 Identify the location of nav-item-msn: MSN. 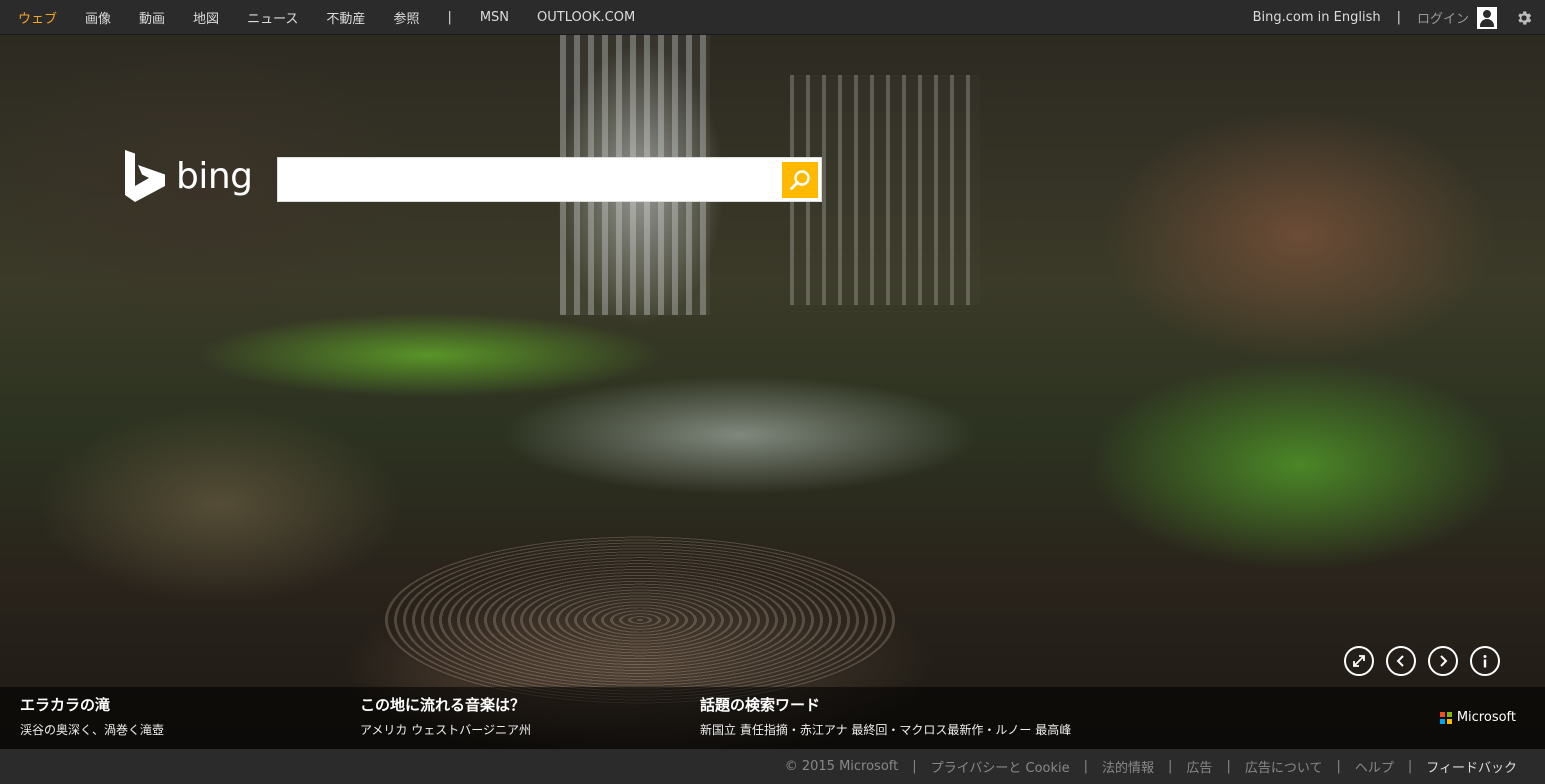
(494, 17).